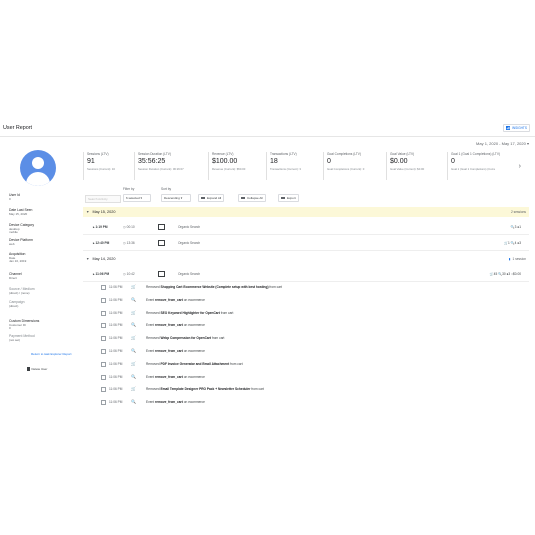 This screenshot has width=535, height=535. I want to click on export-button: Export, so click(288, 198).